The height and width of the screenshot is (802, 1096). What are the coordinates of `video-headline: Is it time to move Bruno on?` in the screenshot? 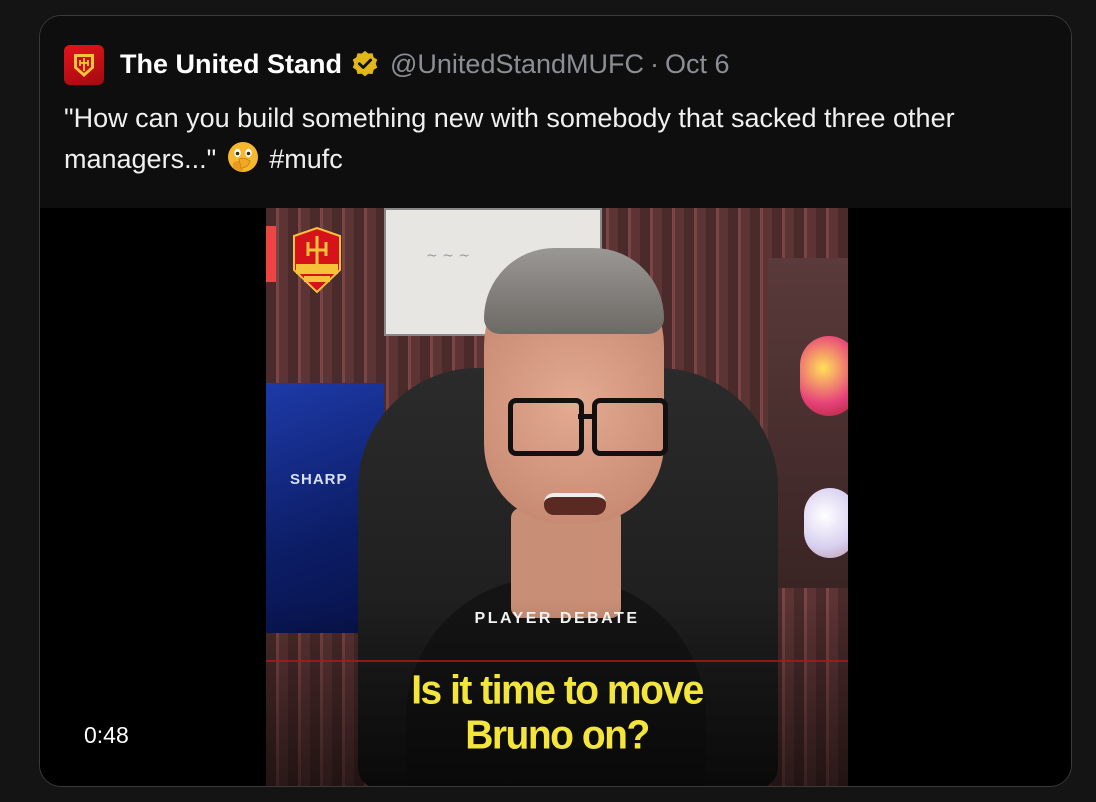 It's located at (557, 713).